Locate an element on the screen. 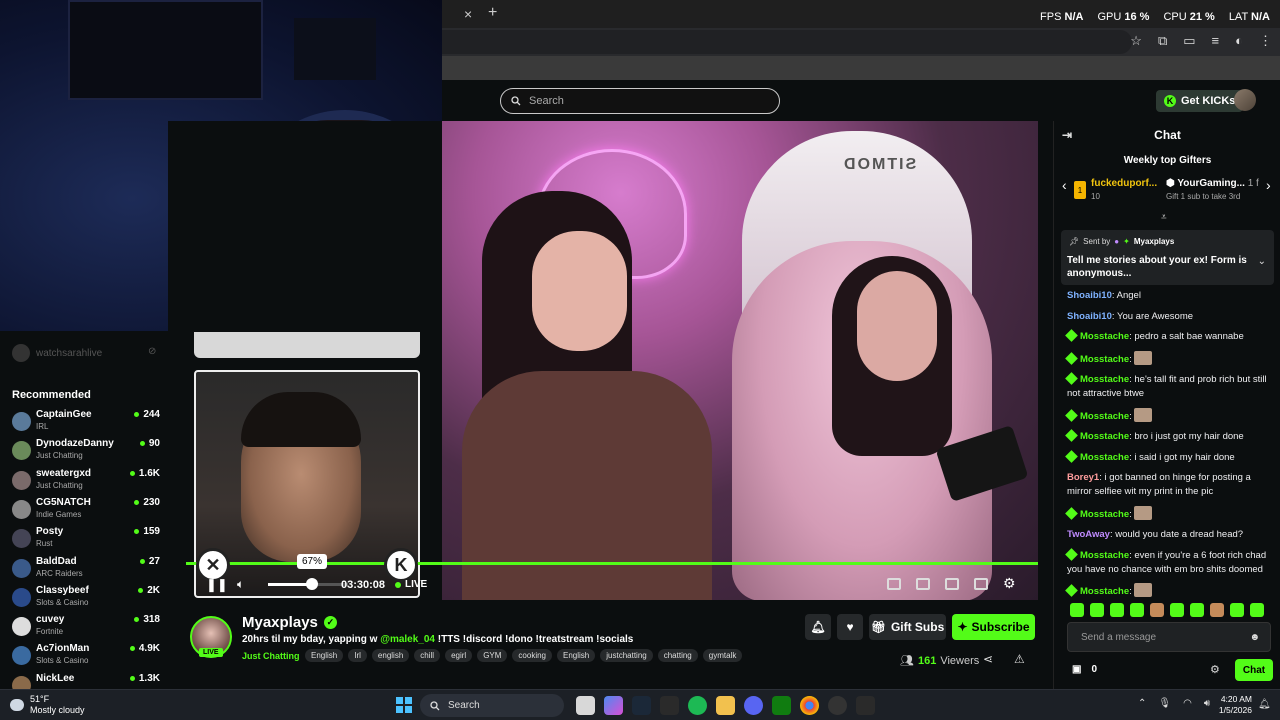  task-view-icon is located at coordinates (585, 705).